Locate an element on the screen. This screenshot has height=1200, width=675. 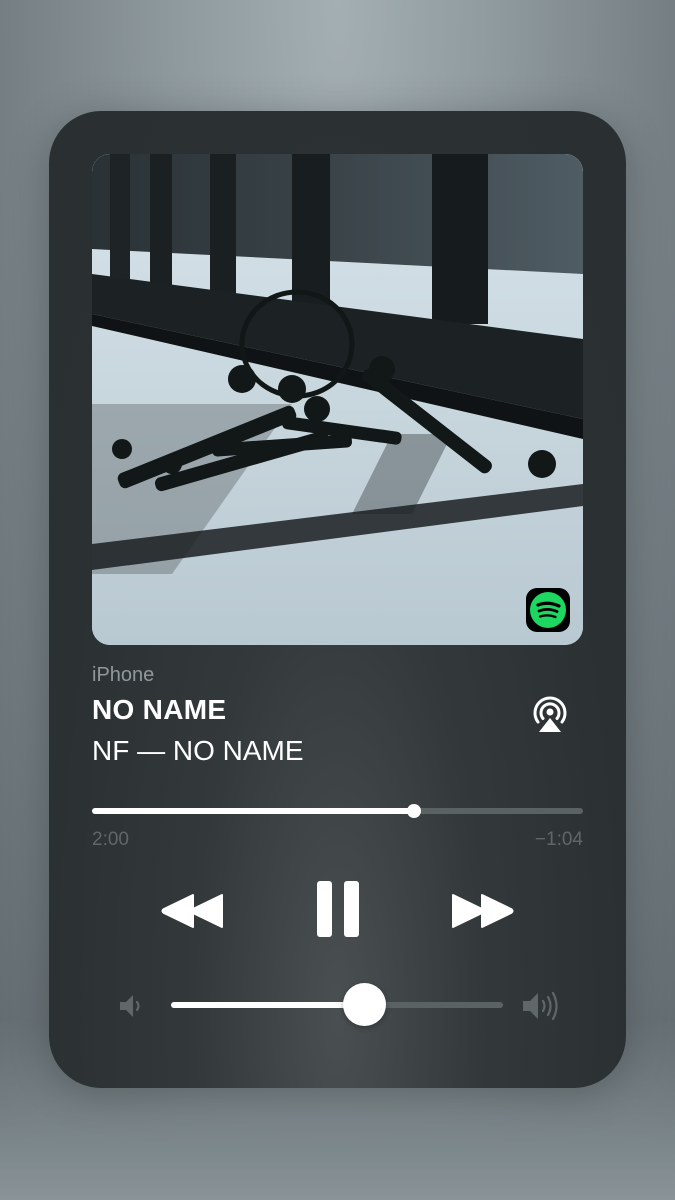
volume-slider is located at coordinates (337, 1004).